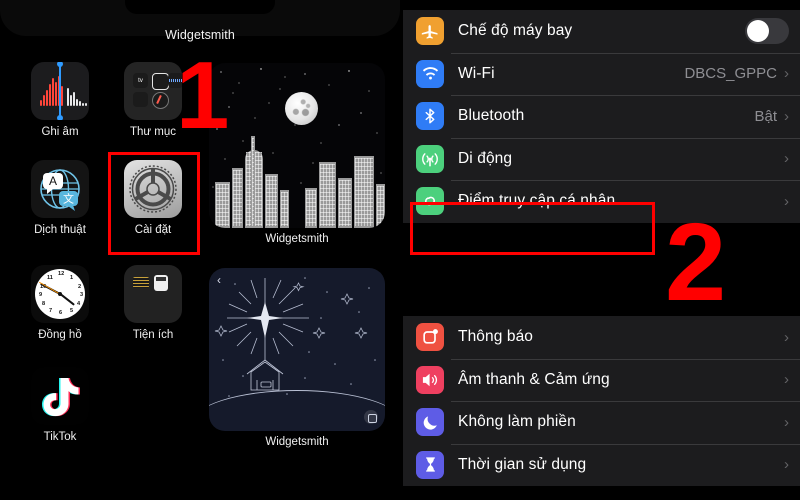 This screenshot has width=800, height=500. What do you see at coordinates (534, 379) in the screenshot?
I see `settings-row-label: Âm thanh & Cảm ứng` at bounding box center [534, 379].